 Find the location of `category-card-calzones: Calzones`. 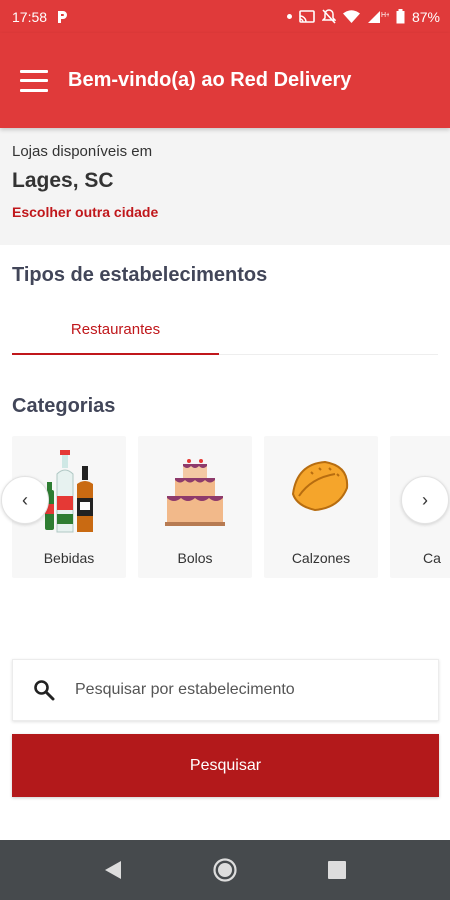

category-card-calzones: Calzones is located at coordinates (321, 507).